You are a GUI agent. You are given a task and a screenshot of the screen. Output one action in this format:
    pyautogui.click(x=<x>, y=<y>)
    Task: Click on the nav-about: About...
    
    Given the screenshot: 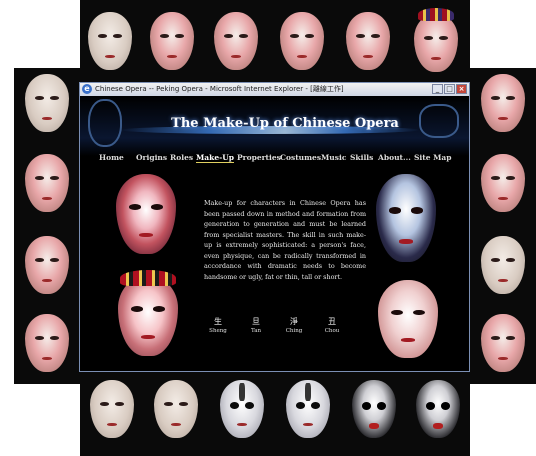 What is the action you would take?
    pyautogui.click(x=394, y=157)
    